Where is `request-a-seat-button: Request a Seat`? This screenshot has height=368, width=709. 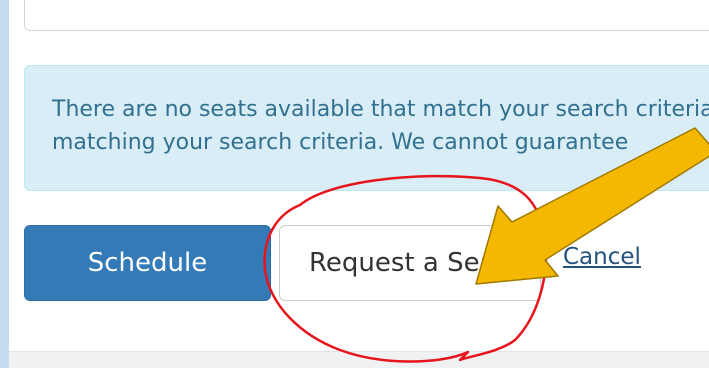 request-a-seat-button: Request a Seat is located at coordinates (410, 263).